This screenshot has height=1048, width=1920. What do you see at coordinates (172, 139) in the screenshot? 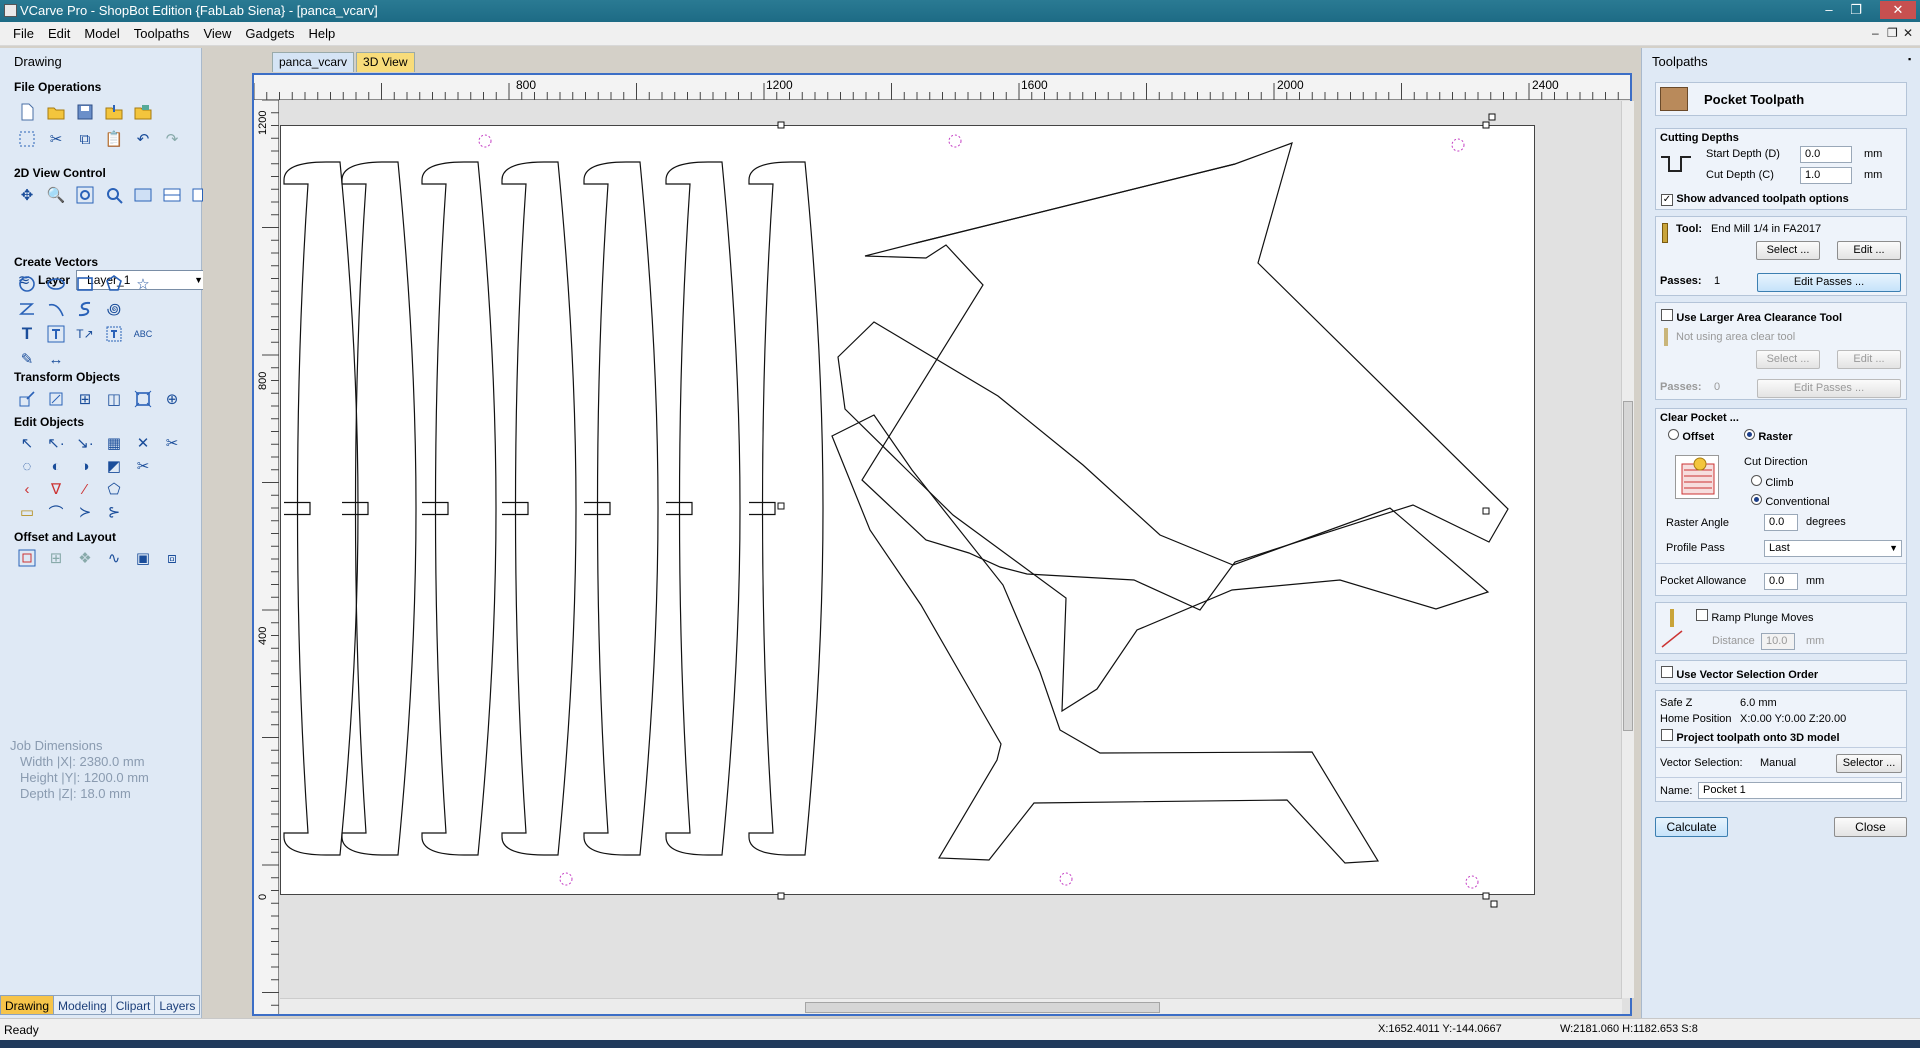
I see `redo-icon: ↷` at bounding box center [172, 139].